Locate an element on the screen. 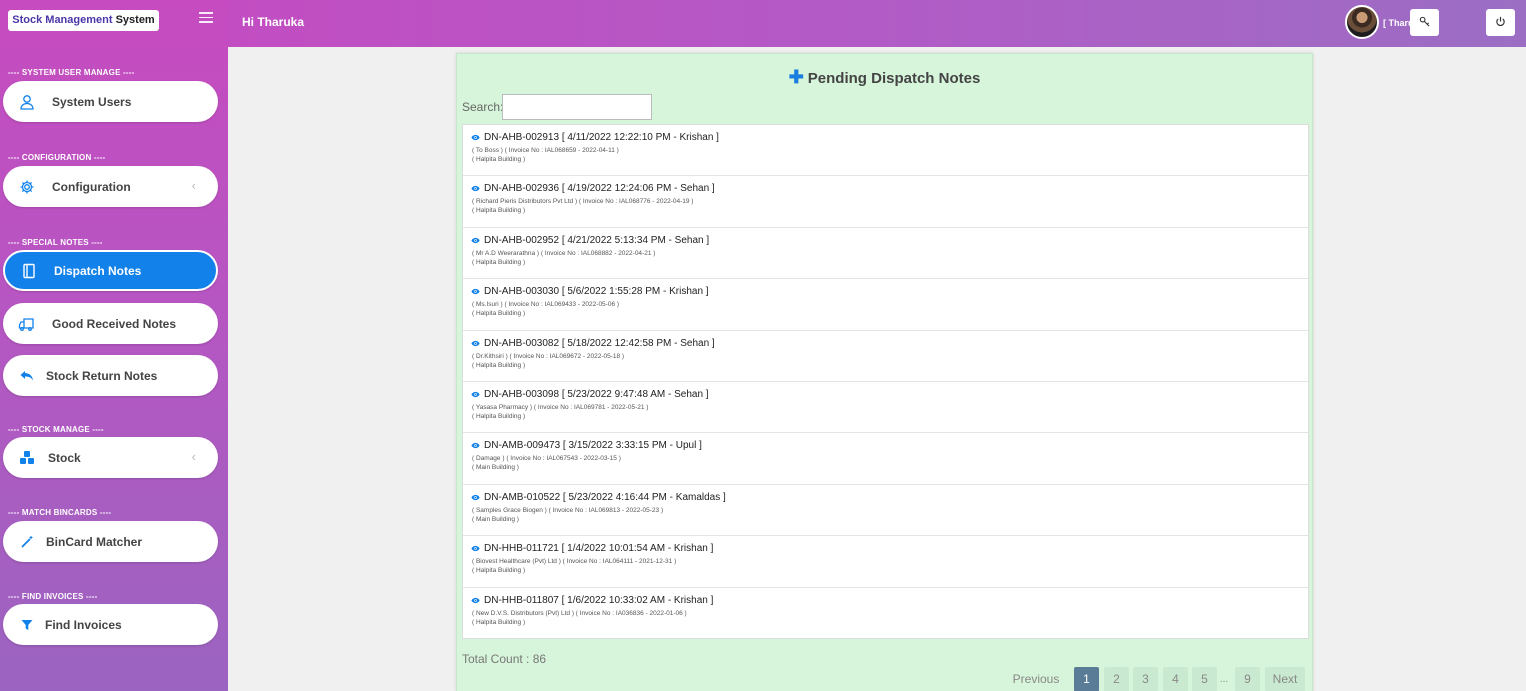 Image resolution: width=1526 pixels, height=691 pixels. sidebar-item-label: Find Invoices is located at coordinates (83, 624).